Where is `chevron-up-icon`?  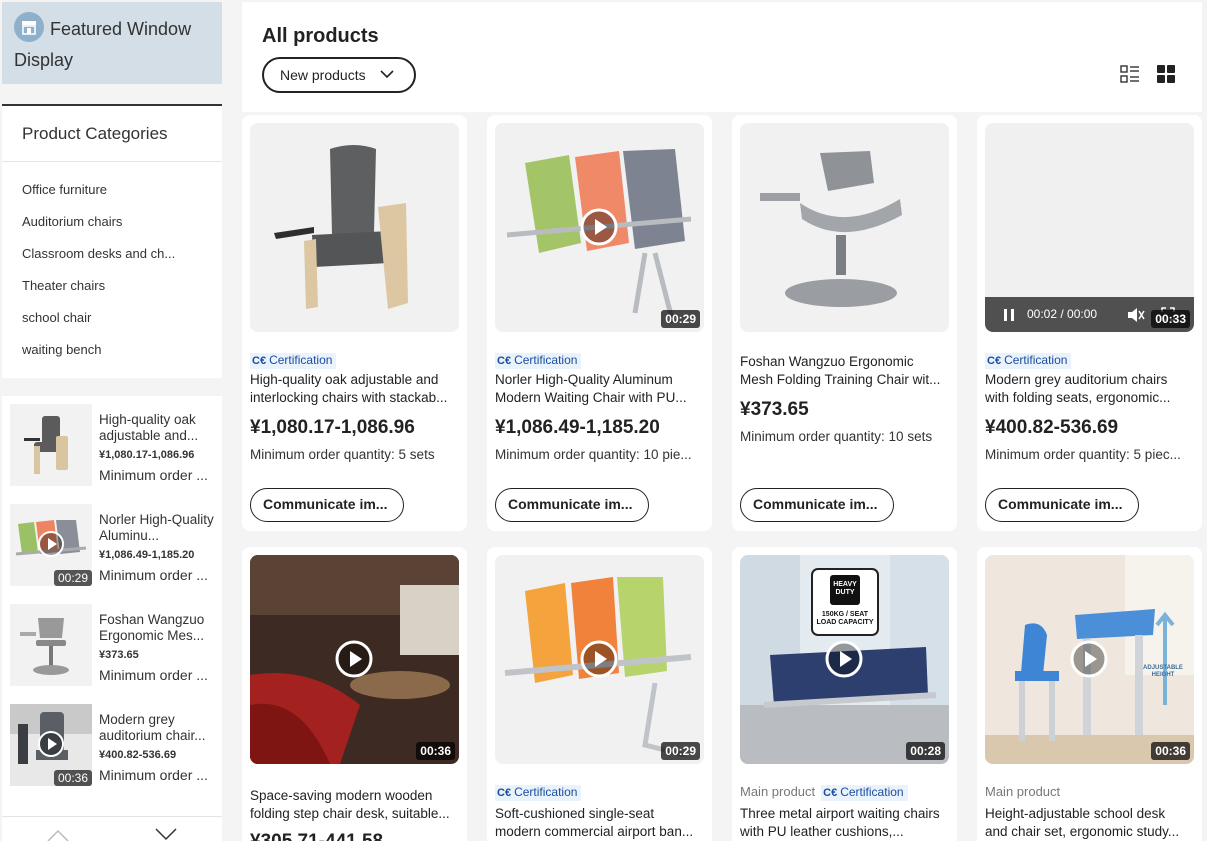 chevron-up-icon is located at coordinates (58, 834).